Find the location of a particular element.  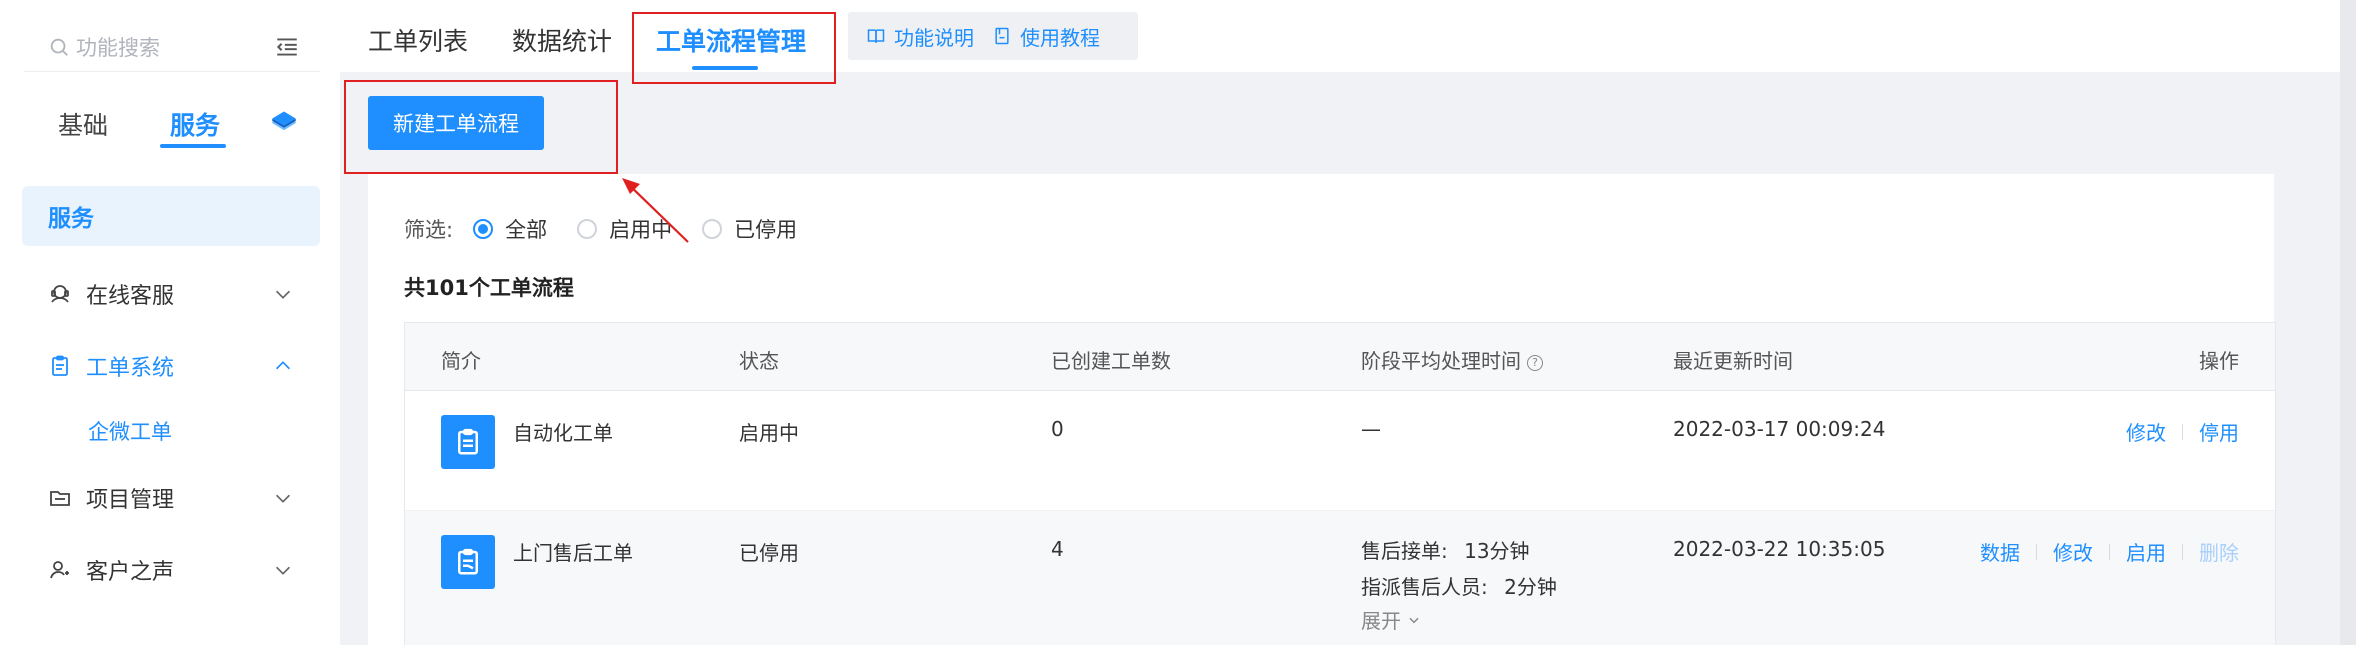

radio-checked-icon is located at coordinates (483, 229).